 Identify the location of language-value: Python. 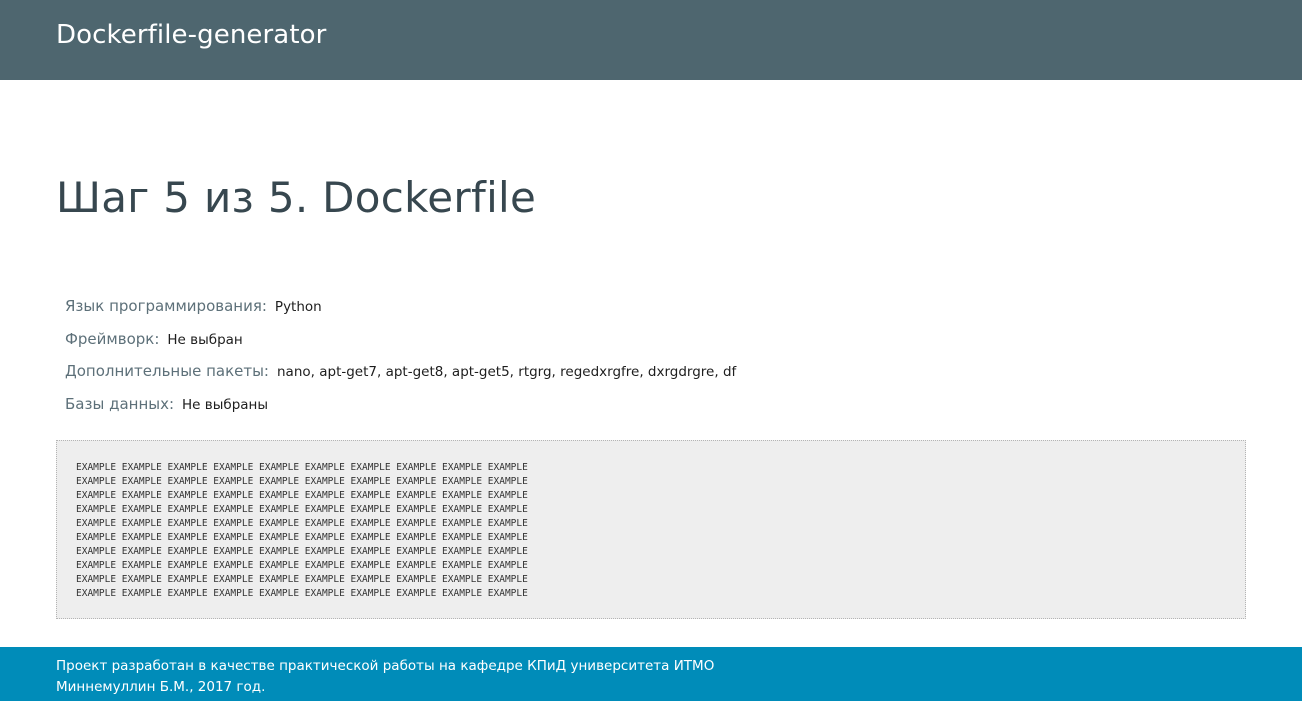
(298, 307).